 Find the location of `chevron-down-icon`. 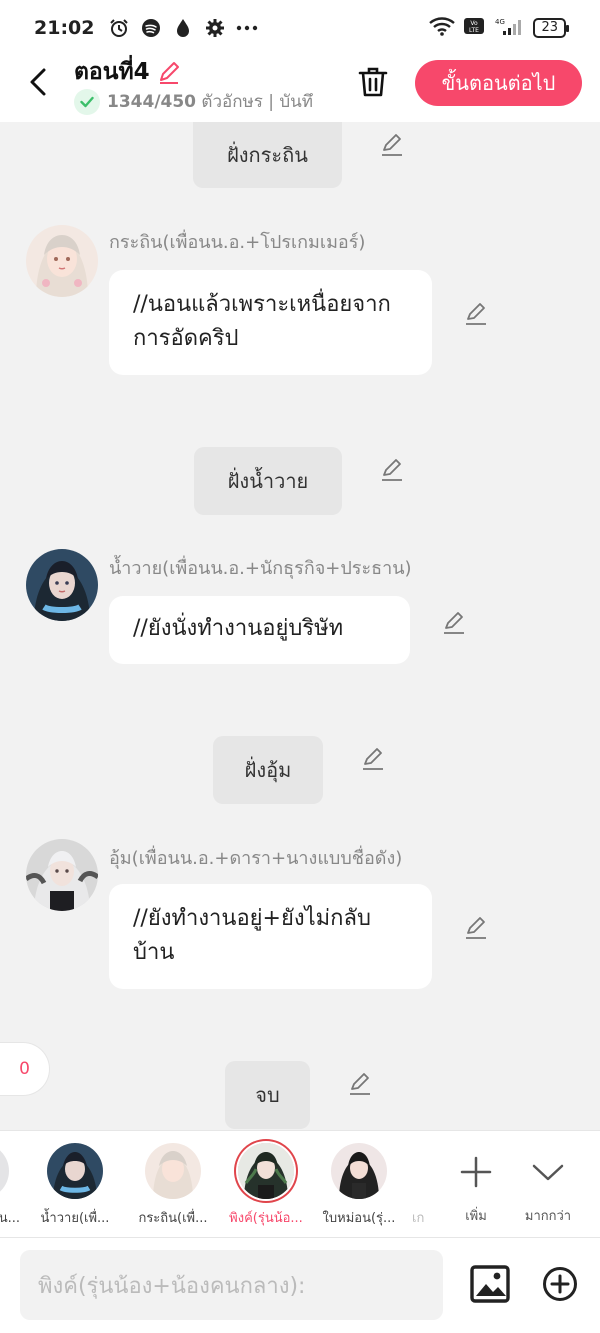

chevron-down-icon is located at coordinates (548, 1172).